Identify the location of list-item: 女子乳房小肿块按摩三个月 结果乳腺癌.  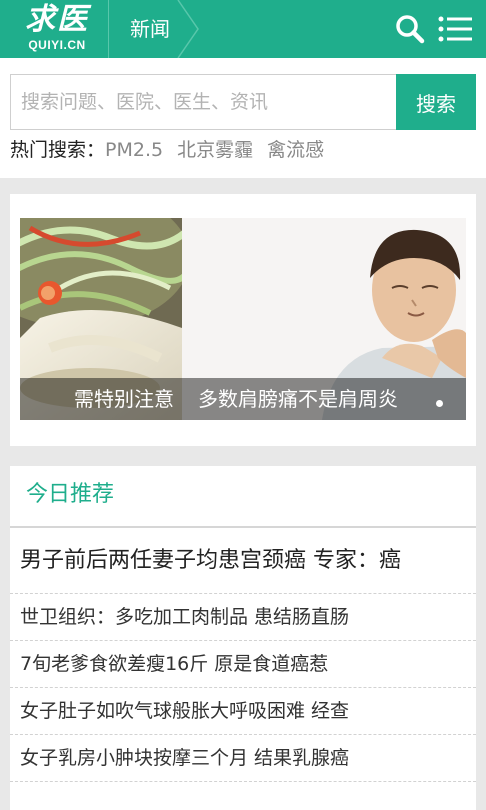
(243, 758).